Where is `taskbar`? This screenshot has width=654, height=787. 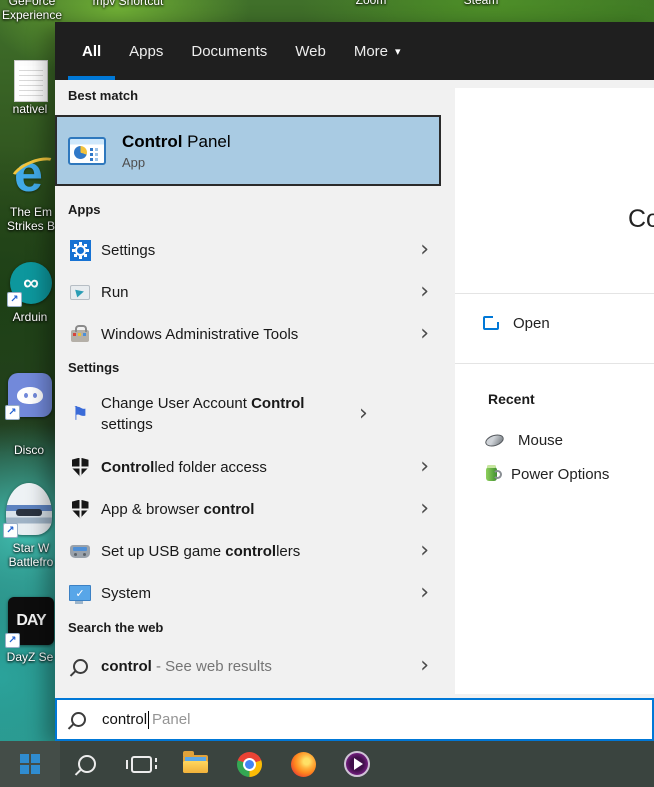
taskbar is located at coordinates (327, 764).